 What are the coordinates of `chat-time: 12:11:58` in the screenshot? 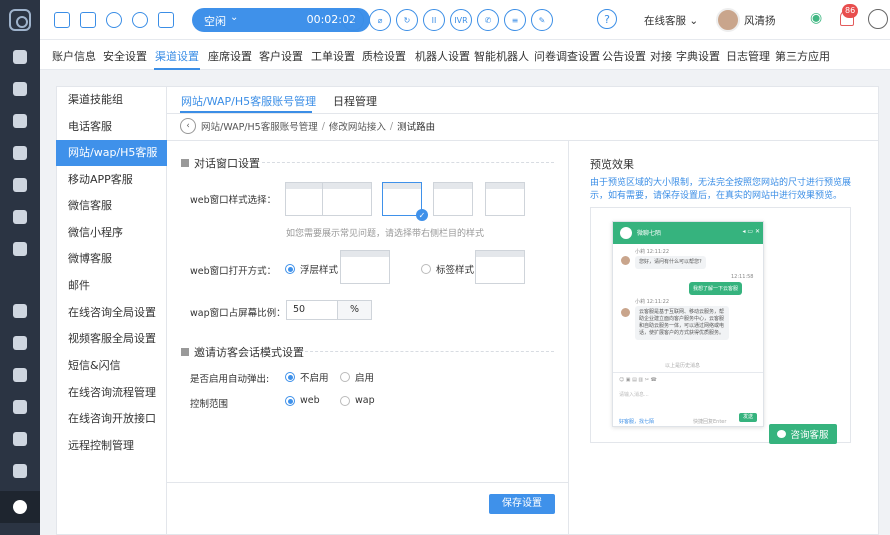 It's located at (742, 277).